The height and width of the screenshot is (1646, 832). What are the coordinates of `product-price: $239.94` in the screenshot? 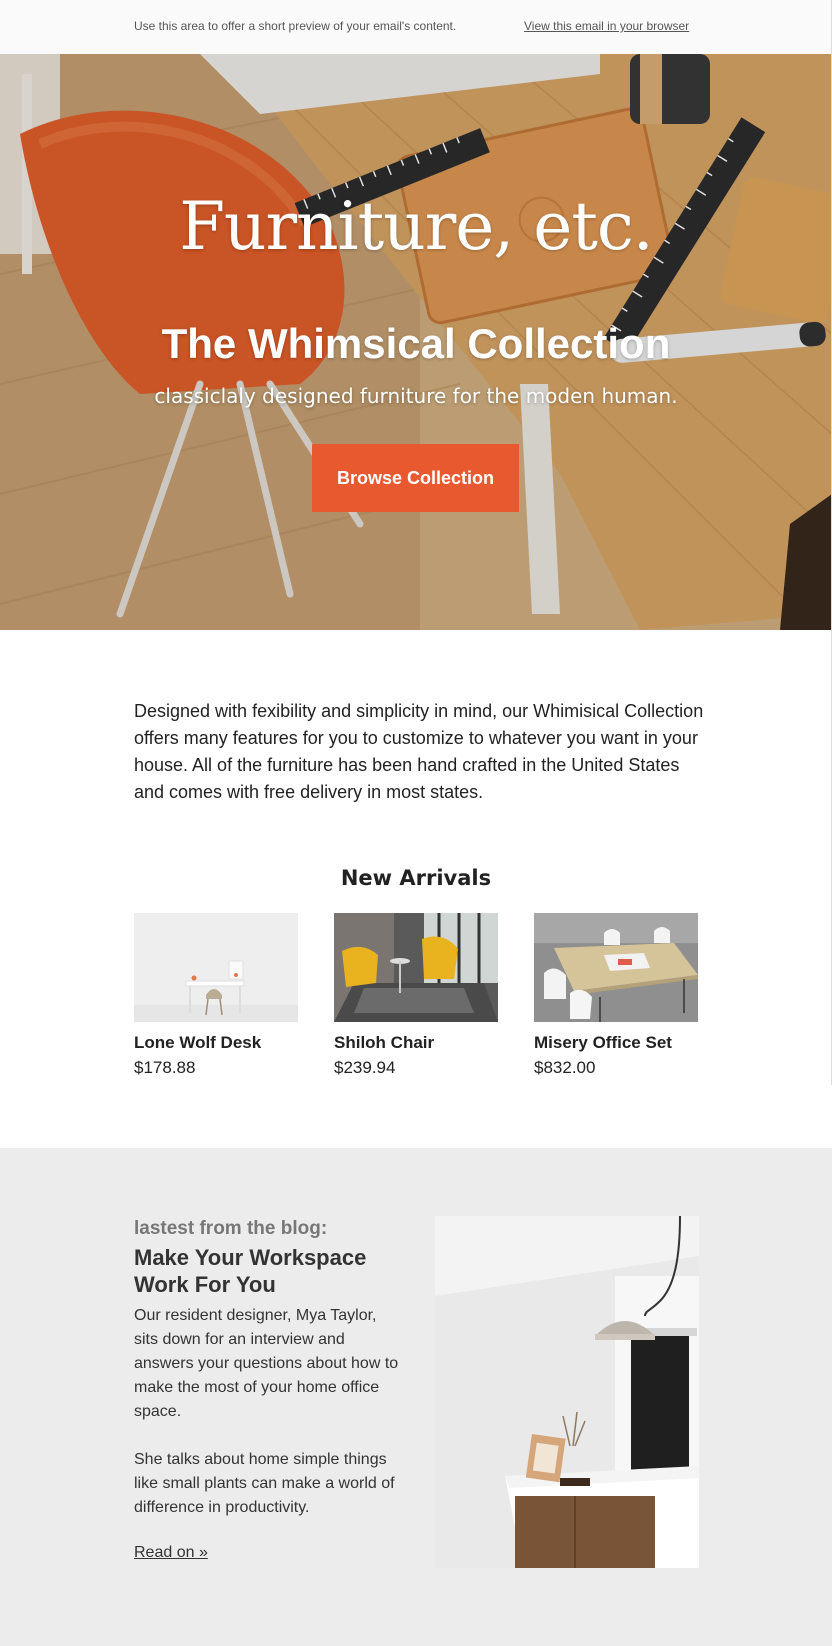 It's located at (365, 1067).